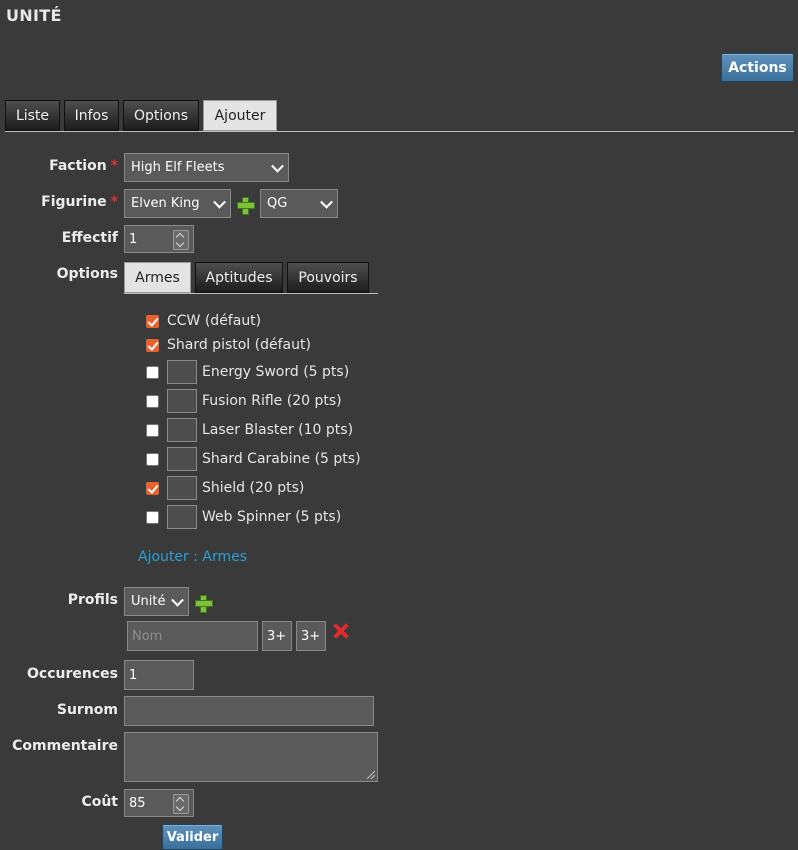 The image size is (798, 850). I want to click on profils-label: Profils, so click(92, 600).